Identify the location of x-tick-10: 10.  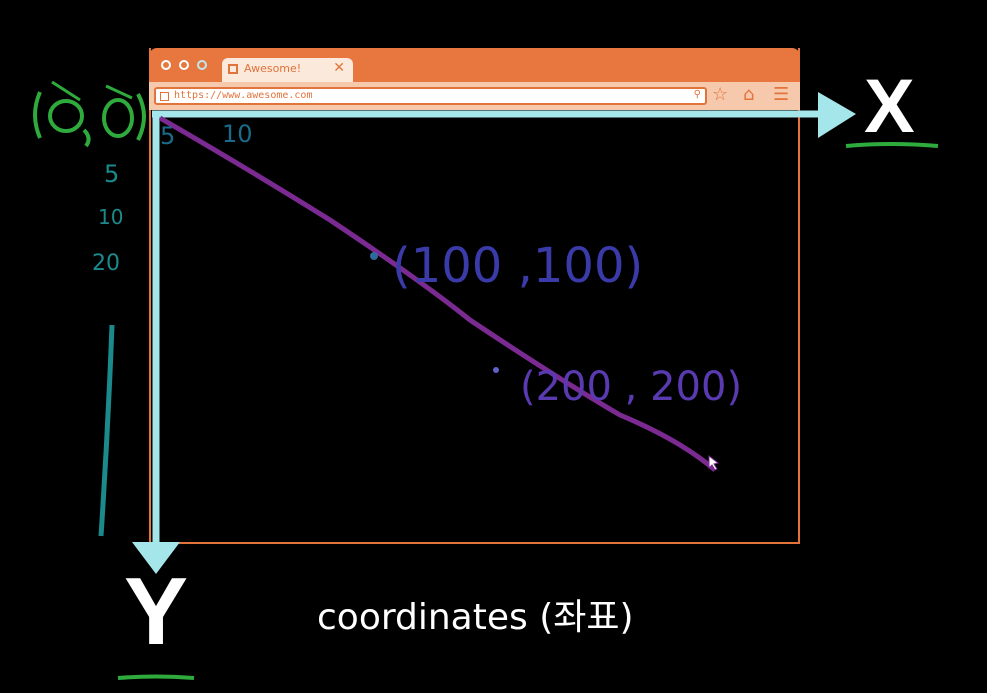
(237, 134).